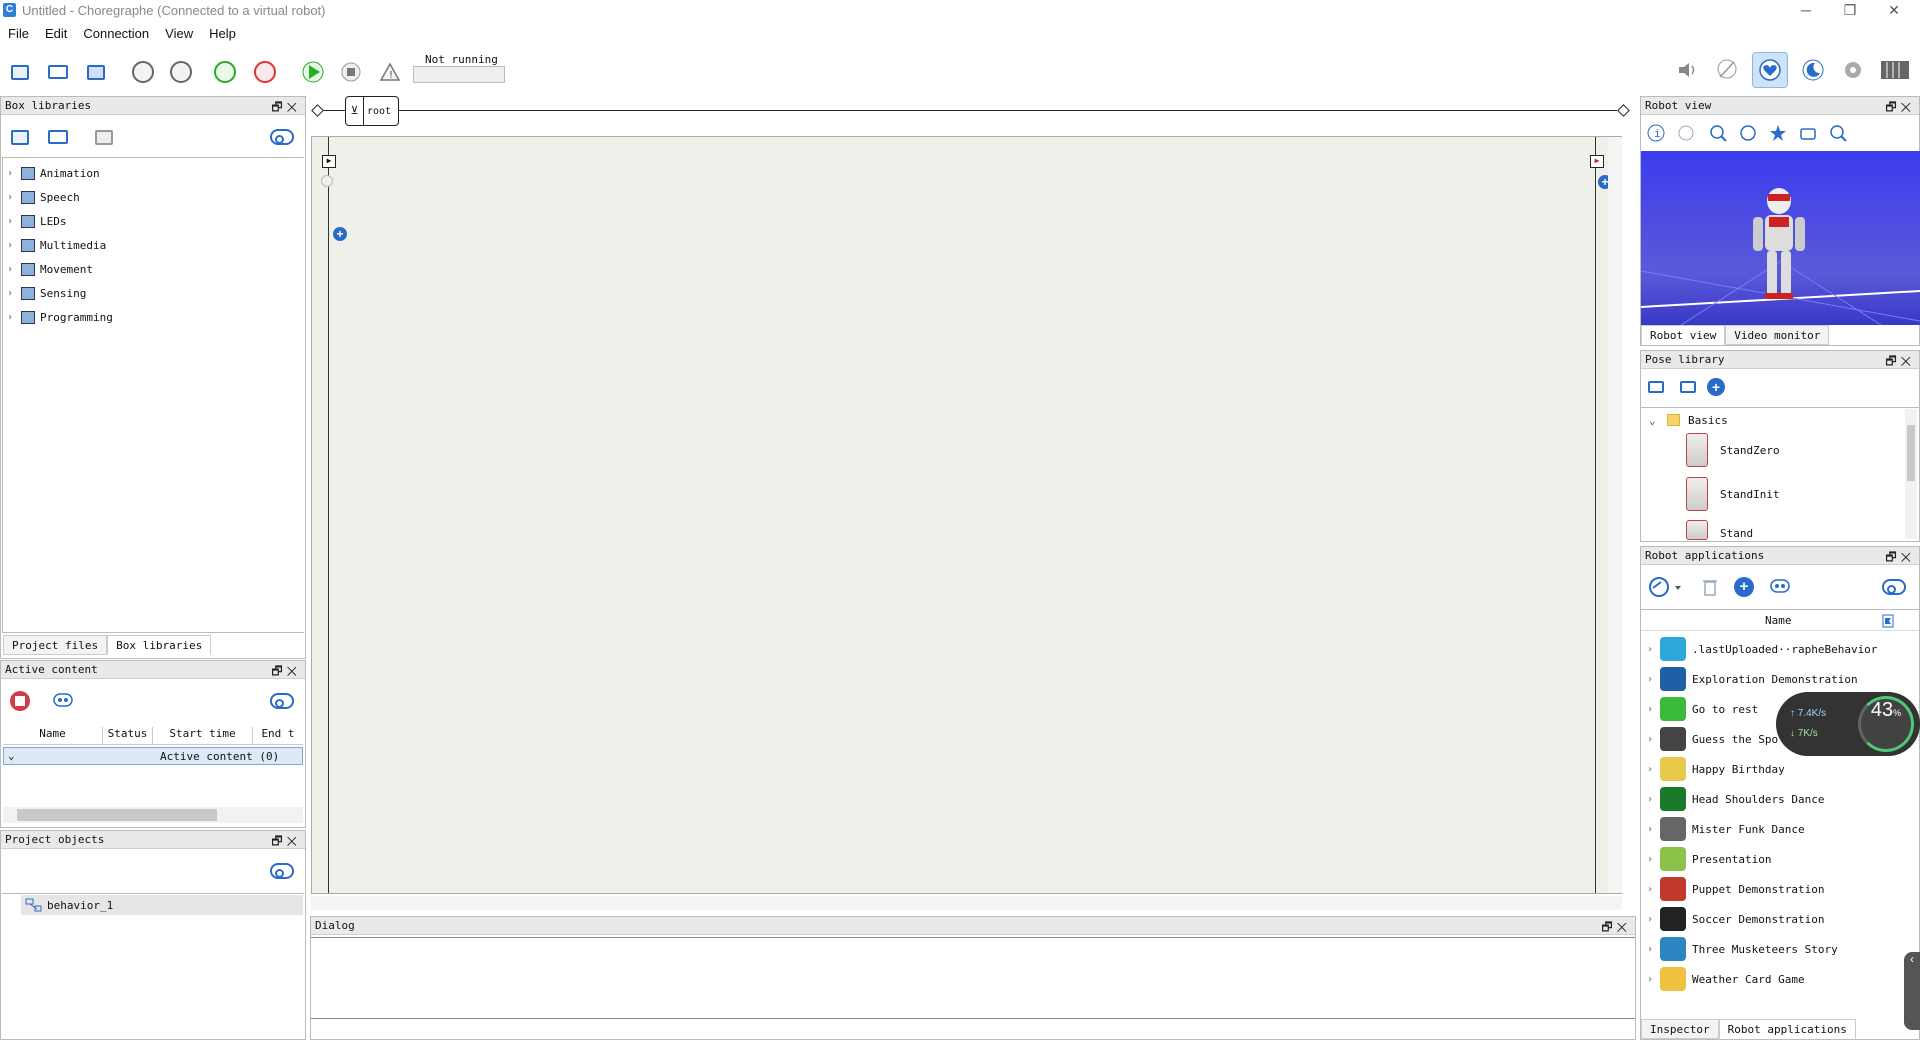 Image resolution: width=1920 pixels, height=1040 pixels. Describe the element at coordinates (1787, 1029) in the screenshot. I see `tab-robot-applications: Robot applications` at that location.